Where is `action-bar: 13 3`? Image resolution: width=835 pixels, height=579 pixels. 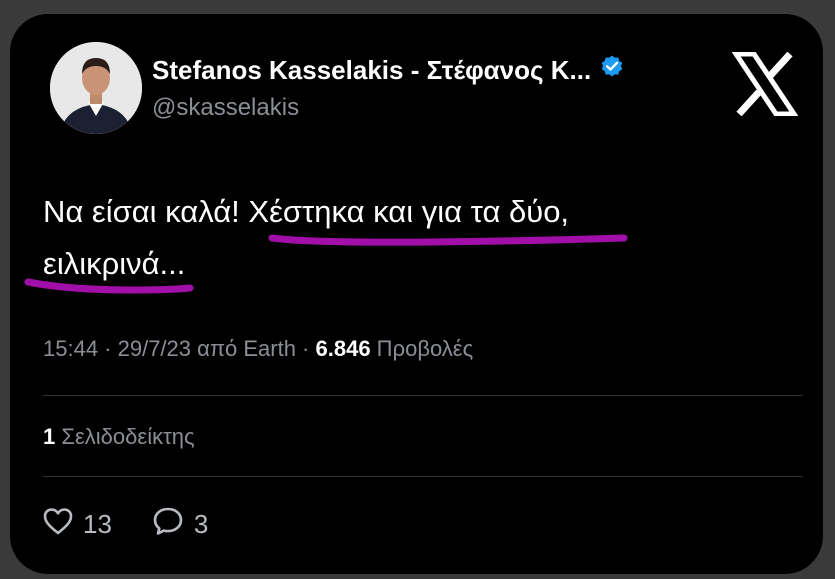
action-bar: 13 3 is located at coordinates (145, 524).